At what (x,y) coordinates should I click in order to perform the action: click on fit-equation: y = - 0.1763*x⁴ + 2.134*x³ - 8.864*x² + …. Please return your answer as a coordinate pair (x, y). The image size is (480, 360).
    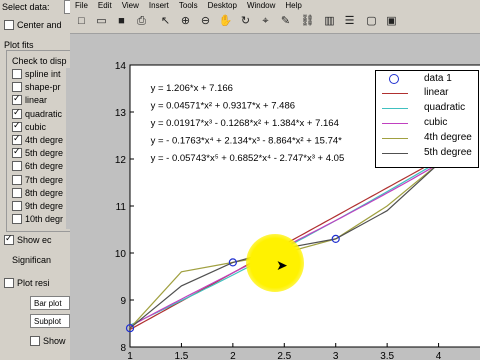
    Looking at the image, I should click on (247, 140).